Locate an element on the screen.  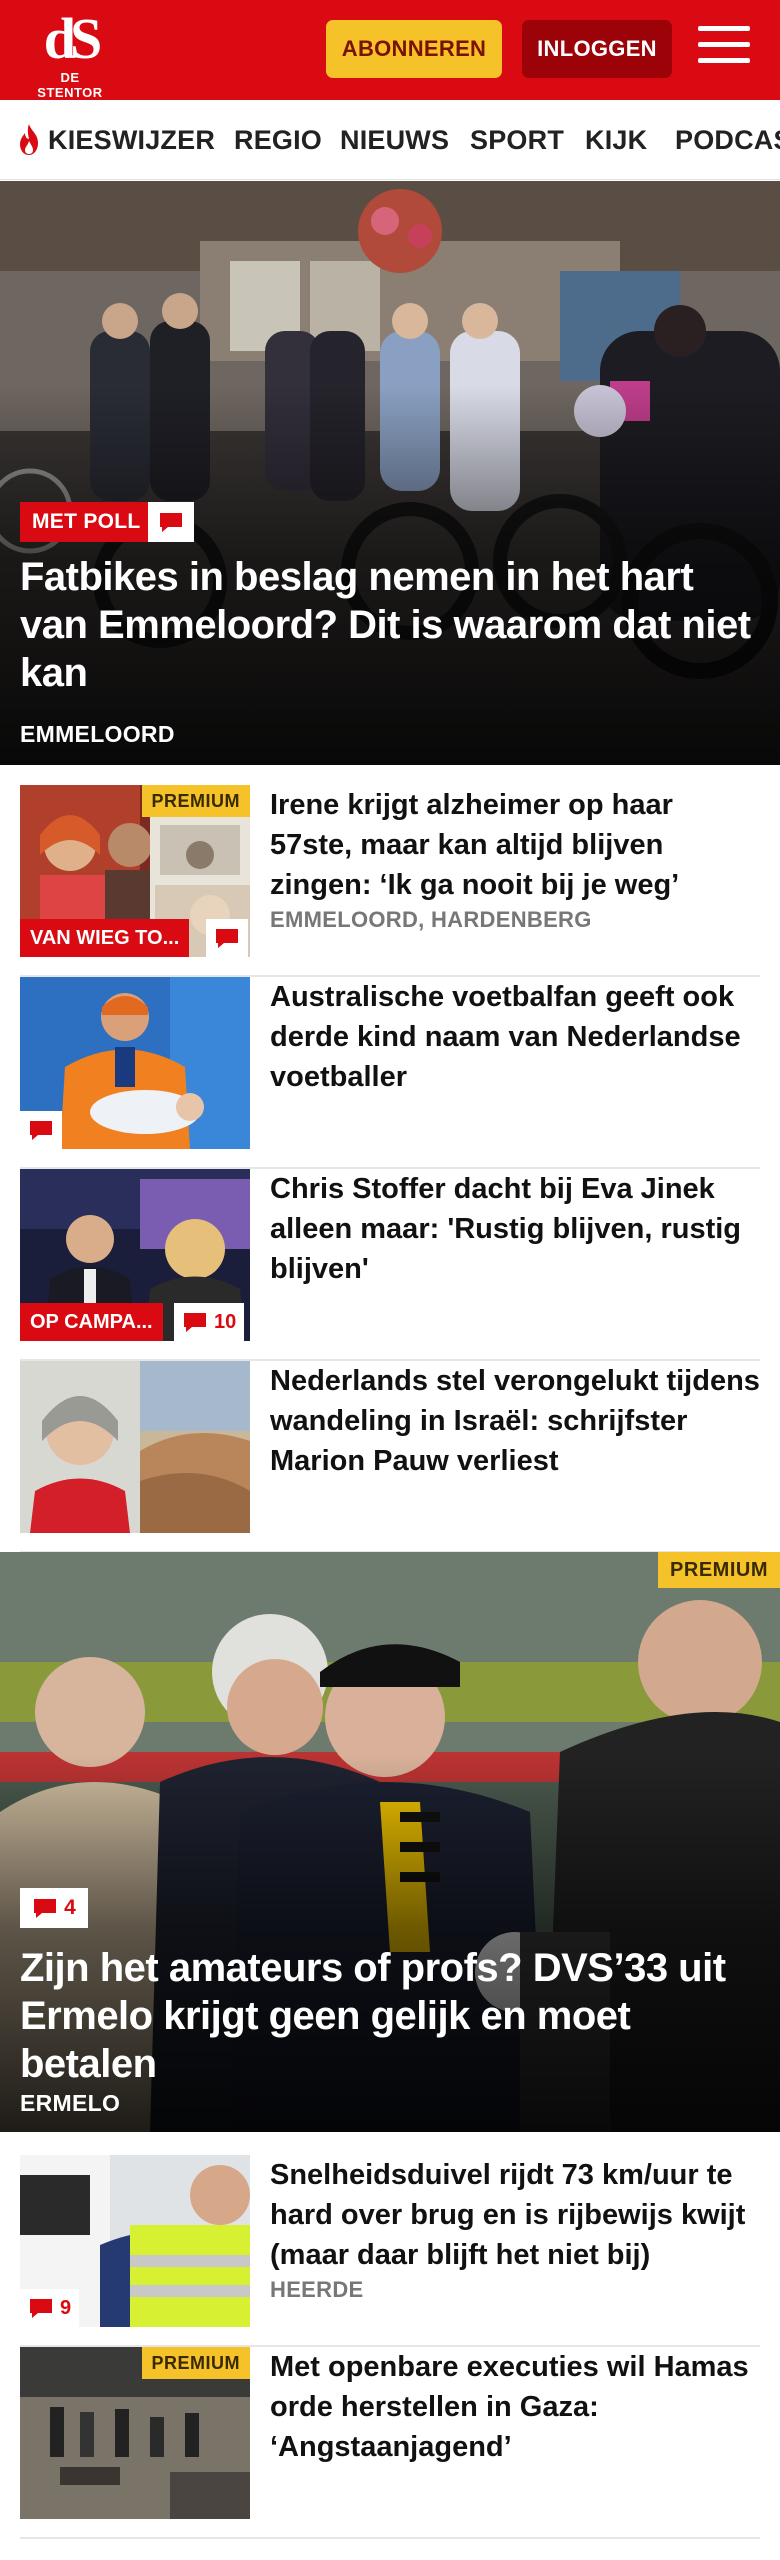
thumbnail-photo is located at coordinates (135, 1447).